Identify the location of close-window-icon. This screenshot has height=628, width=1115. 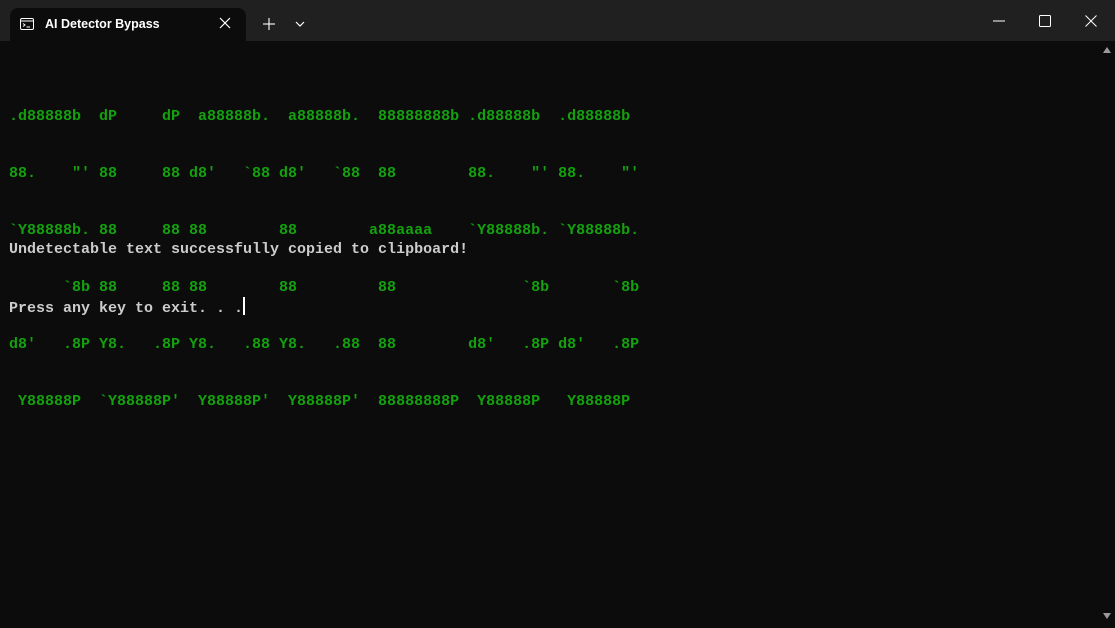
(1091, 21).